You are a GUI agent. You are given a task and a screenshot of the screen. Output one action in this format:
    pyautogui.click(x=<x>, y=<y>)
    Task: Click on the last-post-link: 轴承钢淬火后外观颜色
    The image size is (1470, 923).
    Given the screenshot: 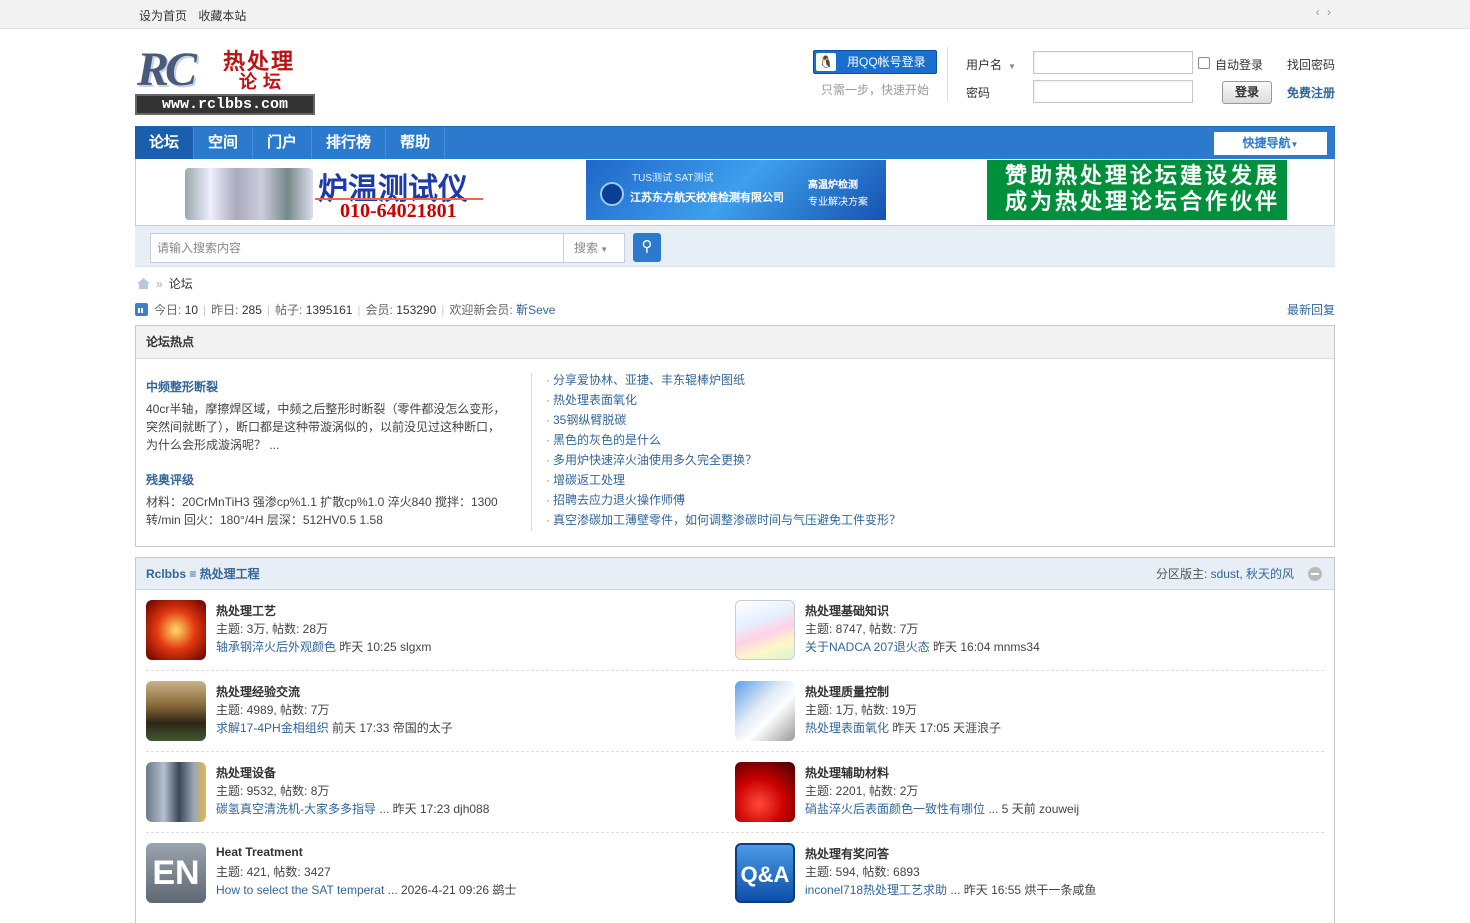 What is the action you would take?
    pyautogui.click(x=276, y=647)
    